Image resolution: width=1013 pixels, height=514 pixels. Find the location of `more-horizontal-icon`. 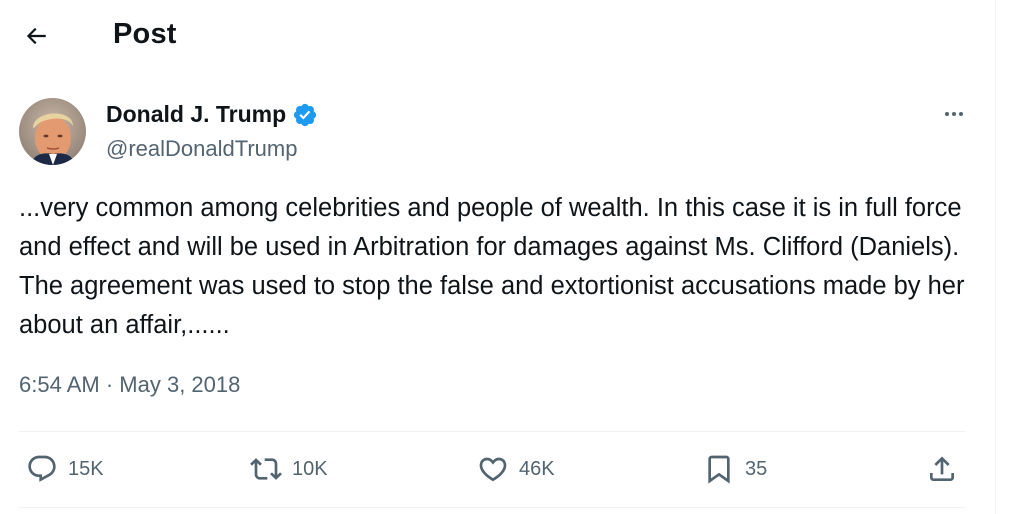

more-horizontal-icon is located at coordinates (954, 114).